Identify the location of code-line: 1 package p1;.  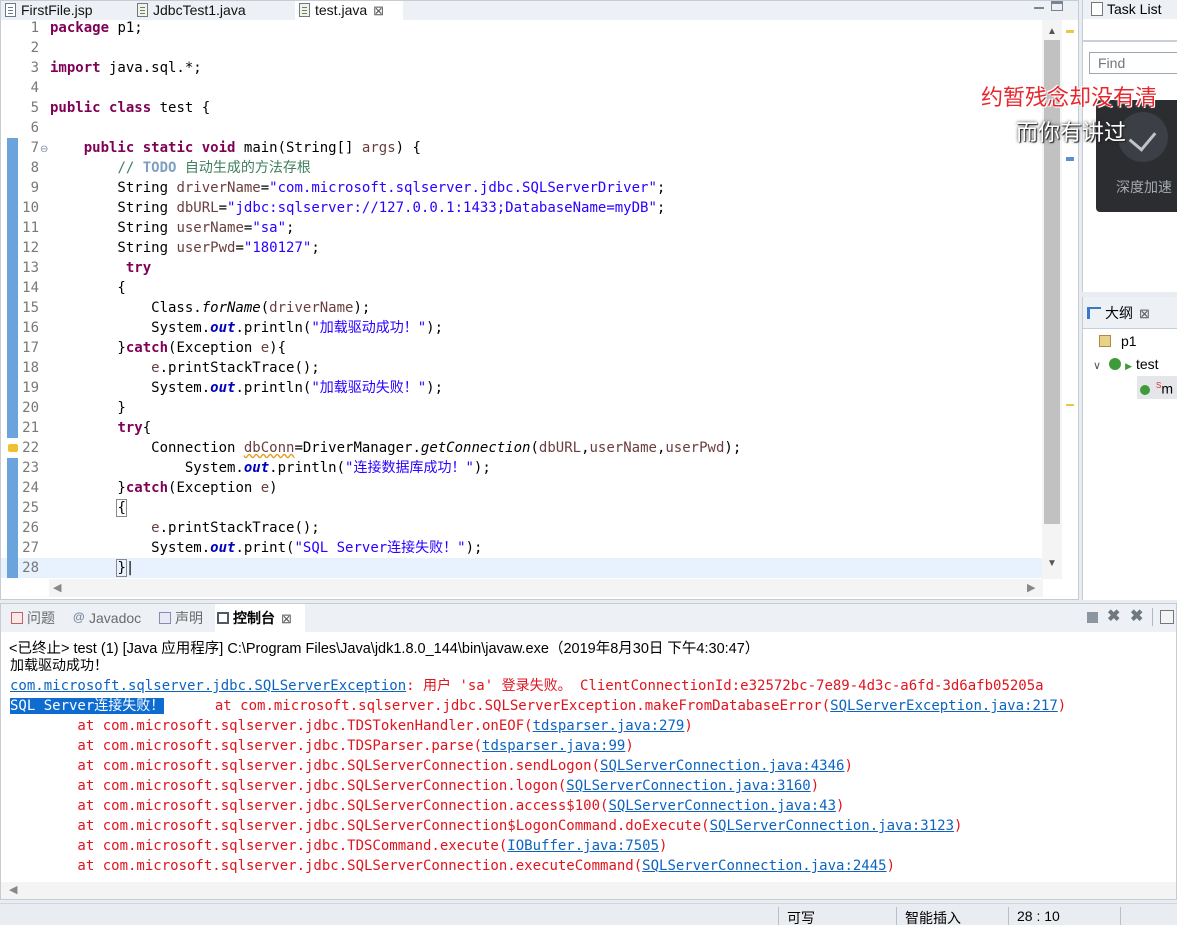
(86, 28).